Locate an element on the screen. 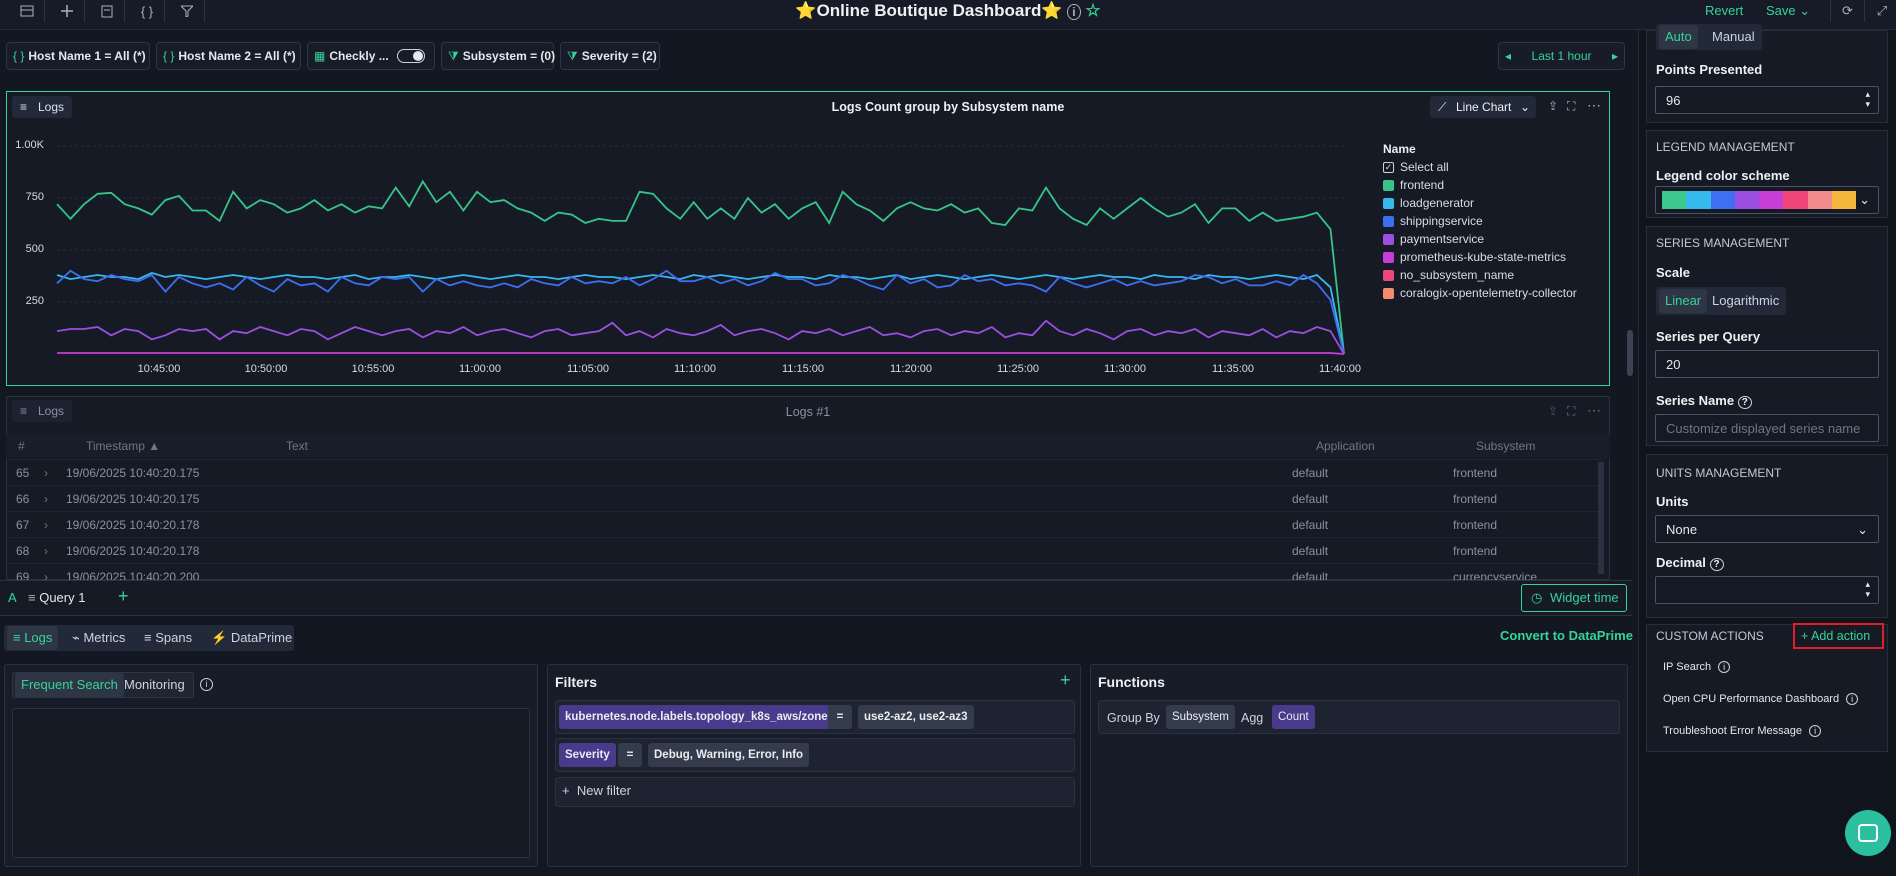  functions-title: Functions is located at coordinates (1131, 682).